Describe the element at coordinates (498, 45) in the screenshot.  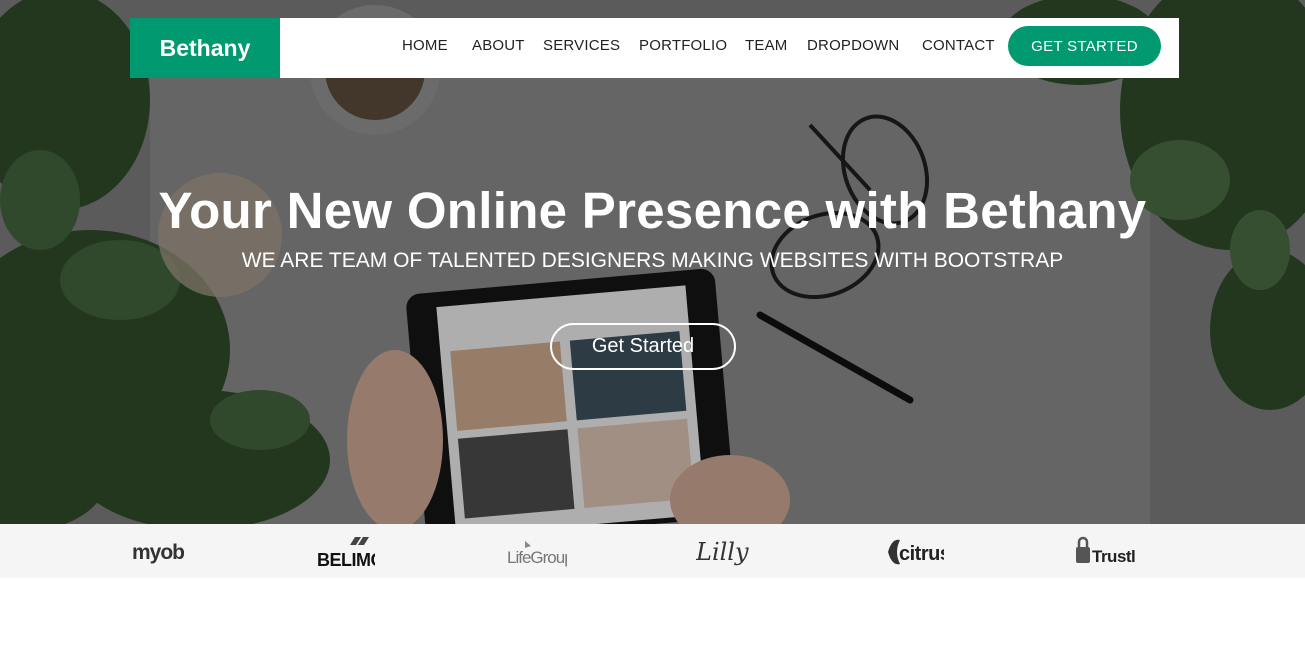
I see `nav-item-about: ABOUT` at that location.